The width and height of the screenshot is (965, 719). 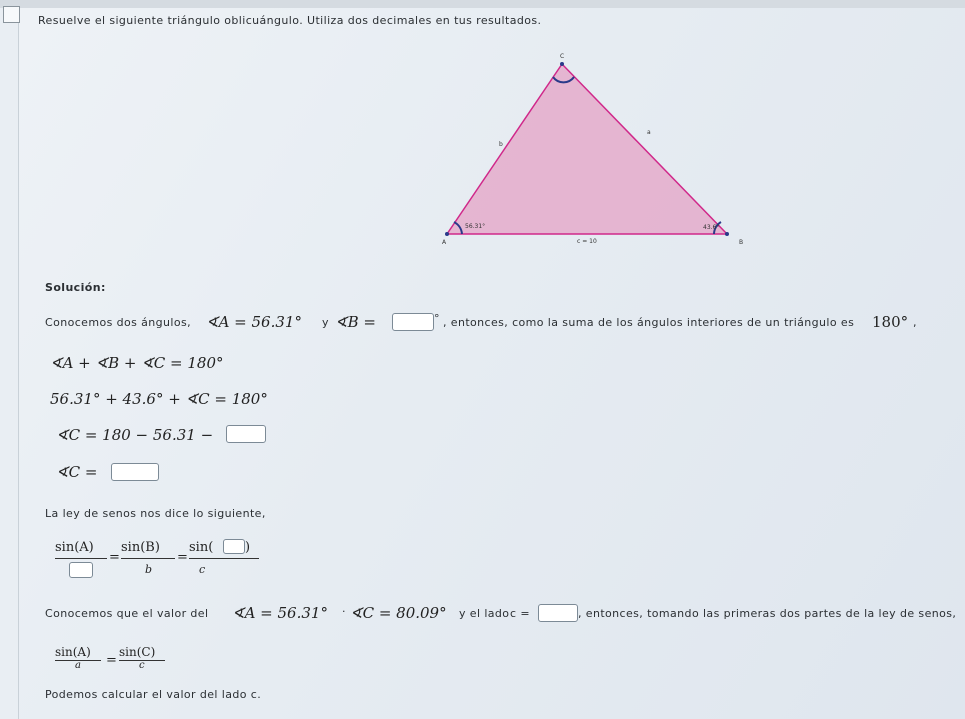 I want to click on subtraction-input, so click(x=246, y=434).